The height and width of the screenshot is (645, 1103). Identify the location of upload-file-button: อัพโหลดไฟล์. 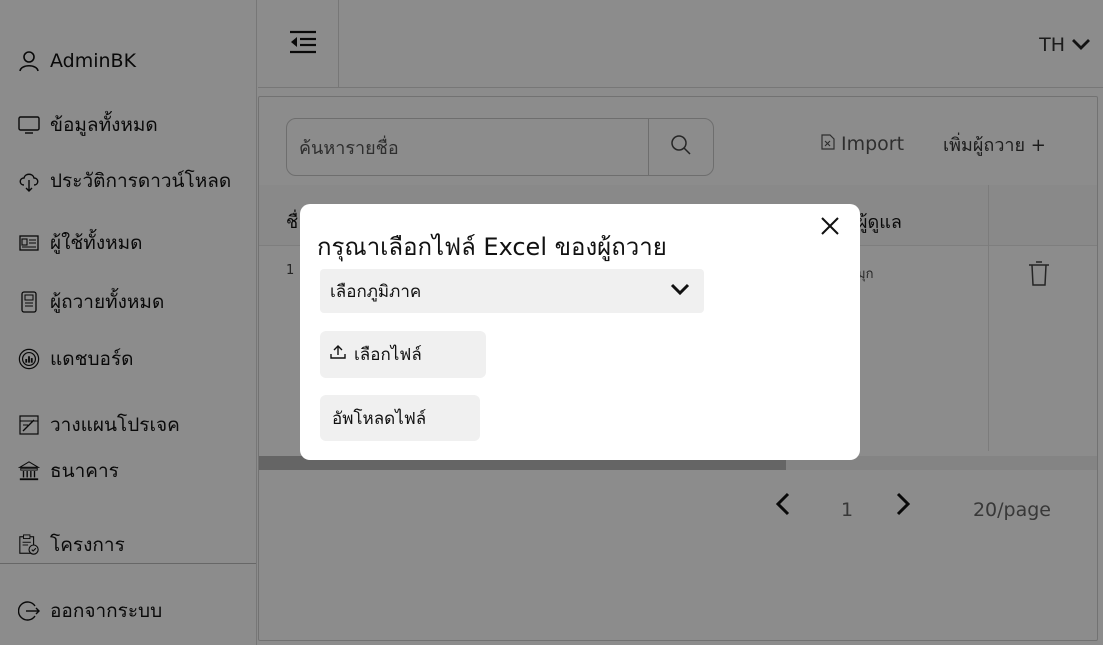
(400, 418).